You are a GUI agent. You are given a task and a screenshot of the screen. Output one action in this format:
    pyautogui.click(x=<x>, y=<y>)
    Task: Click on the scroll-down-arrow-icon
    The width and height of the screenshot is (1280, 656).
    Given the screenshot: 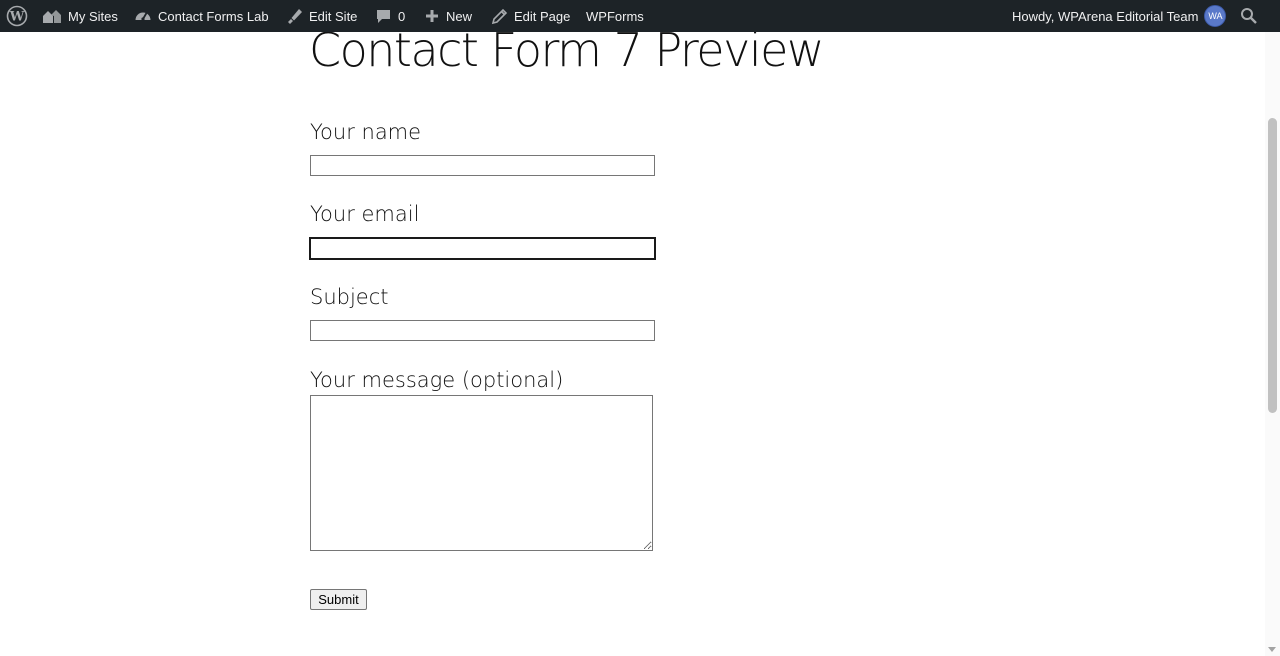 What is the action you would take?
    pyautogui.click(x=1272, y=649)
    